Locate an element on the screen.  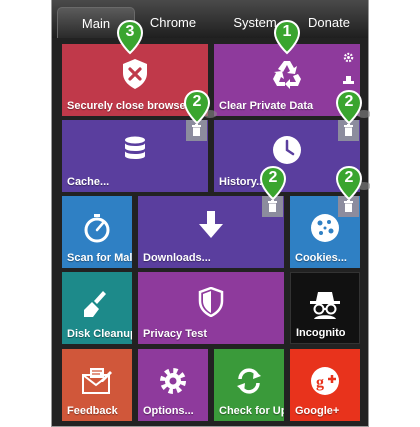
google-plus-tile: g Google+ is located at coordinates (325, 385).